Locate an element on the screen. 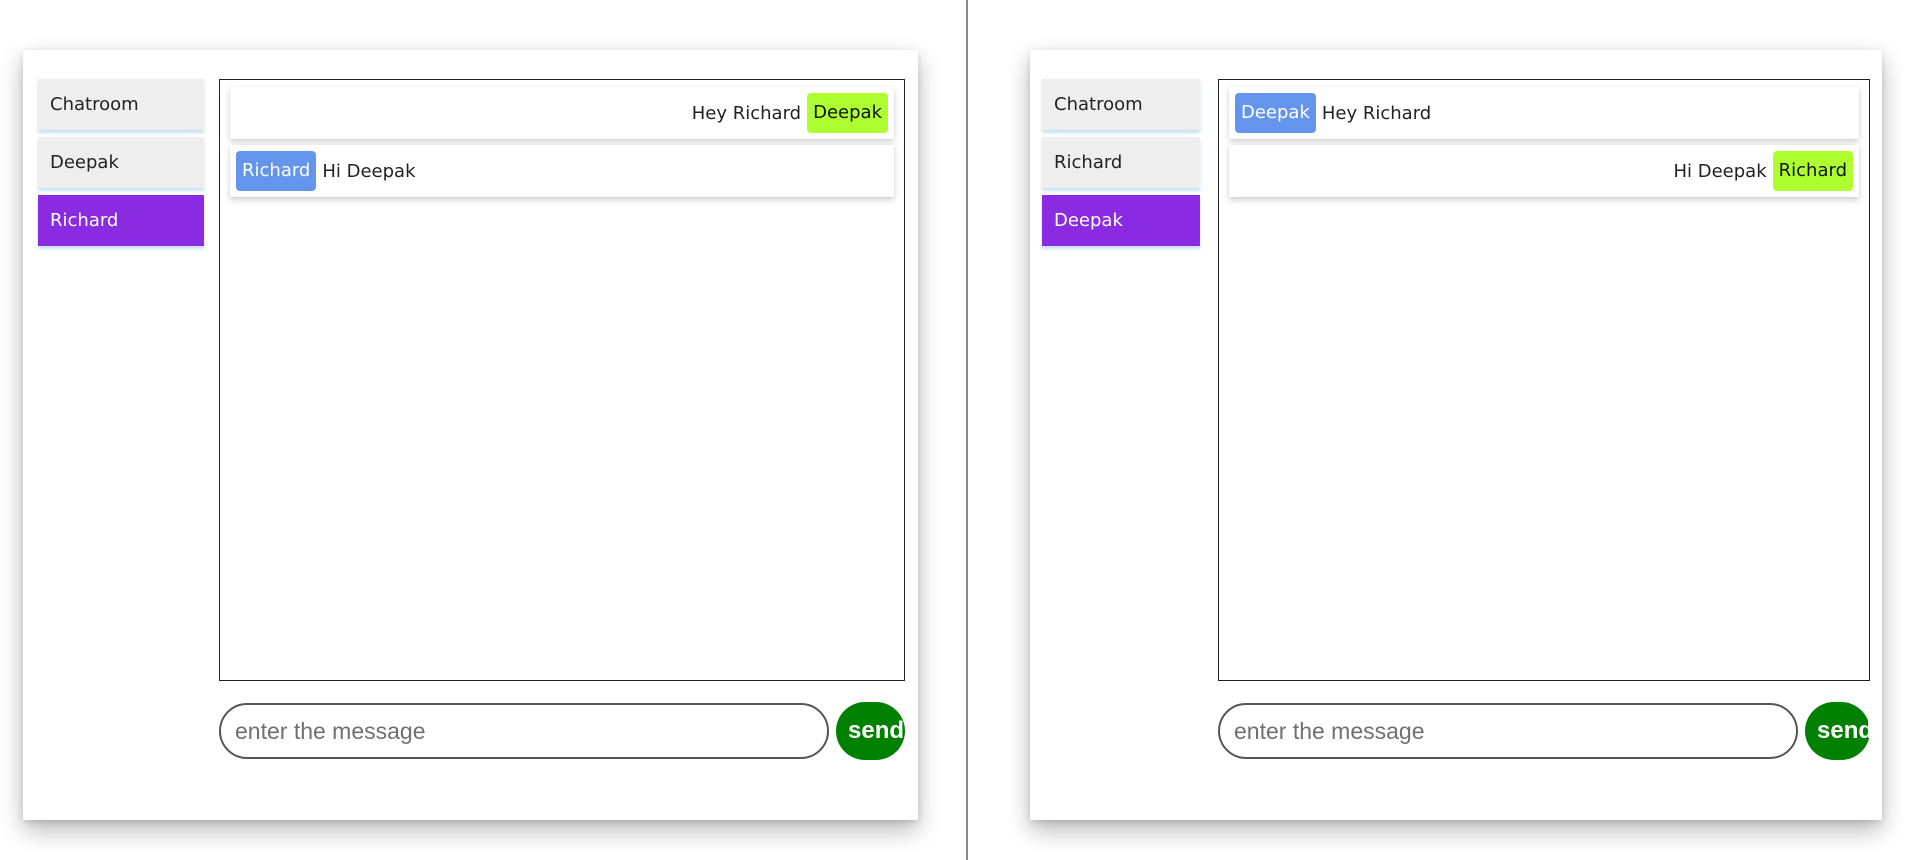  user-sidebar: Chatroom Deepak Richard is located at coordinates (121, 166).